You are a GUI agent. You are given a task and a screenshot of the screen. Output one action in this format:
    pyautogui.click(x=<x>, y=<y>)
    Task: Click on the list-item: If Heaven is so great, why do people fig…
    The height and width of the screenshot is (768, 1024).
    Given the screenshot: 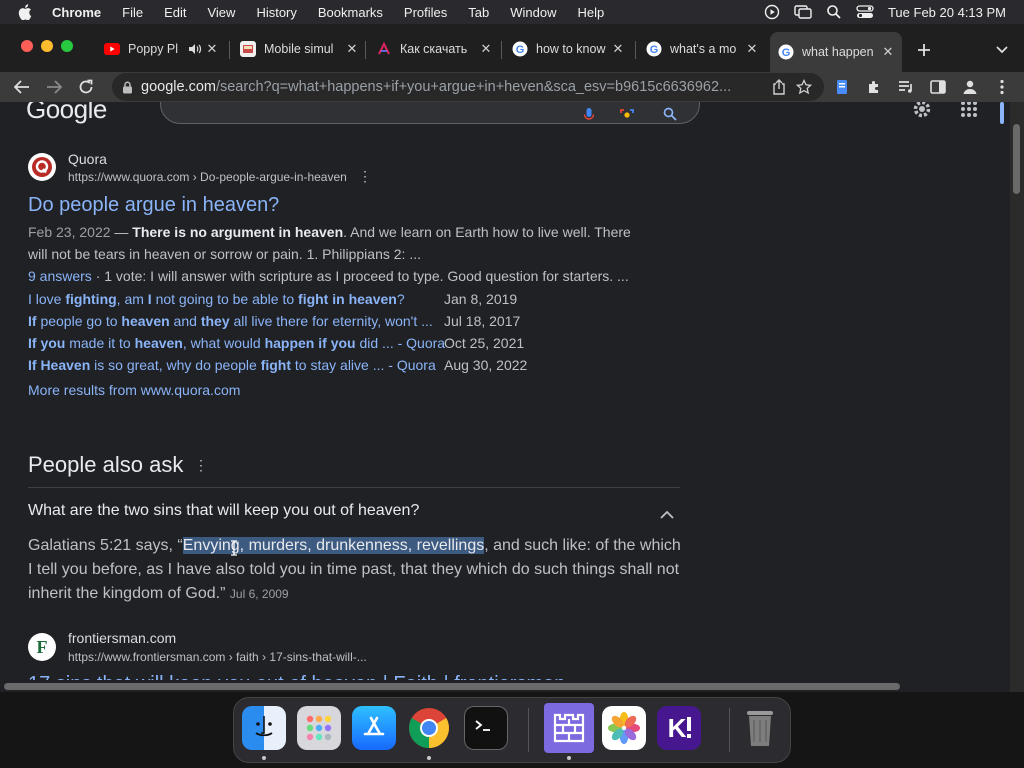 What is the action you would take?
    pyautogui.click(x=277, y=368)
    